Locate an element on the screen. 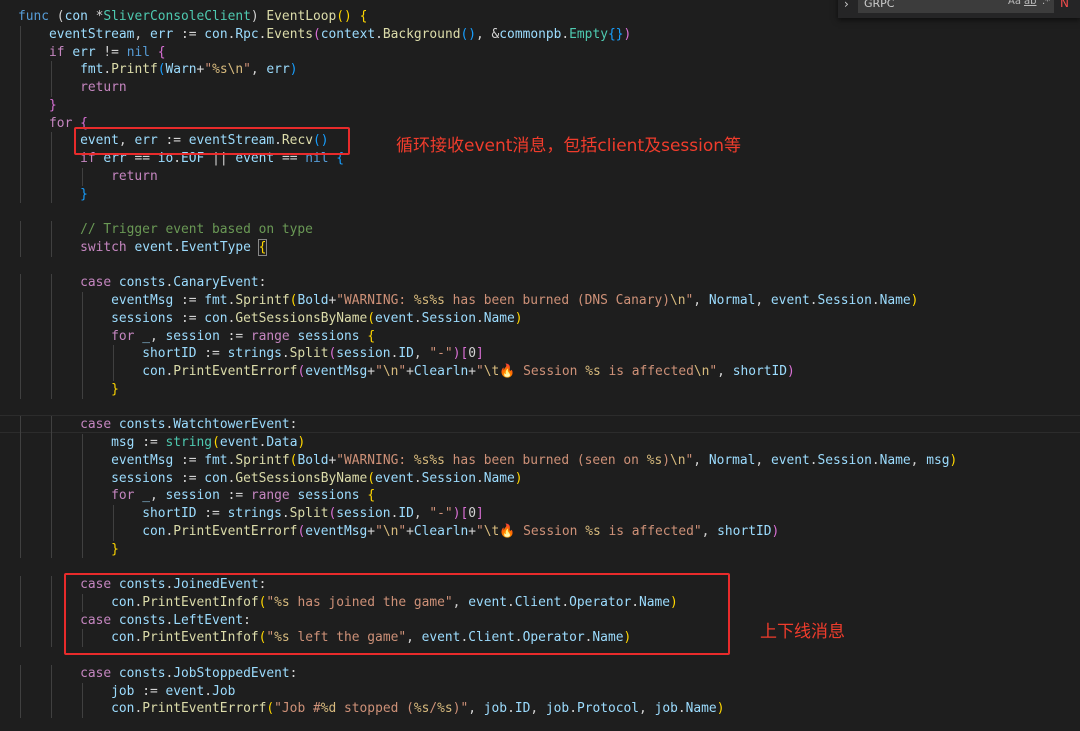 The image size is (1080, 731). code-token: Background is located at coordinates (421, 34).